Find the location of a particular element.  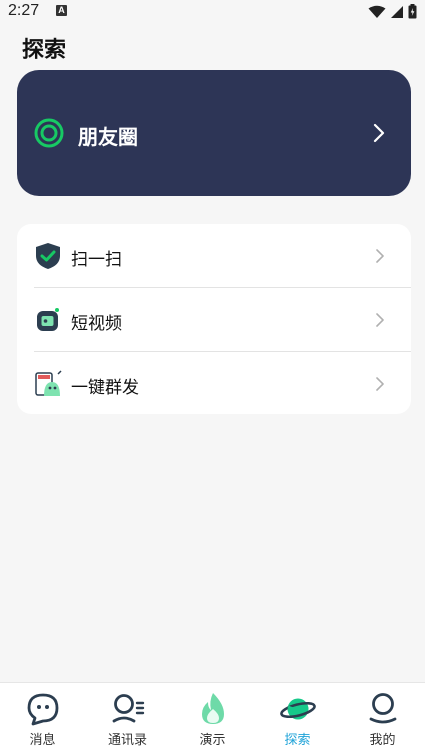

video-camera-icon is located at coordinates (48, 319).